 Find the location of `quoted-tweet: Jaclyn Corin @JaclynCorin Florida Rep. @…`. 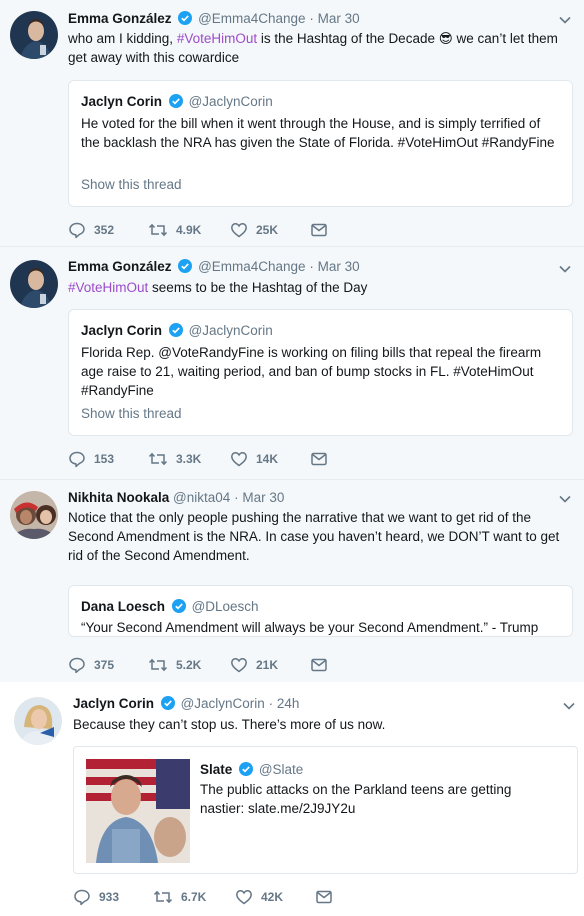

quoted-tweet: Jaclyn Corin @JaclynCorin Florida Rep. @… is located at coordinates (320, 372).